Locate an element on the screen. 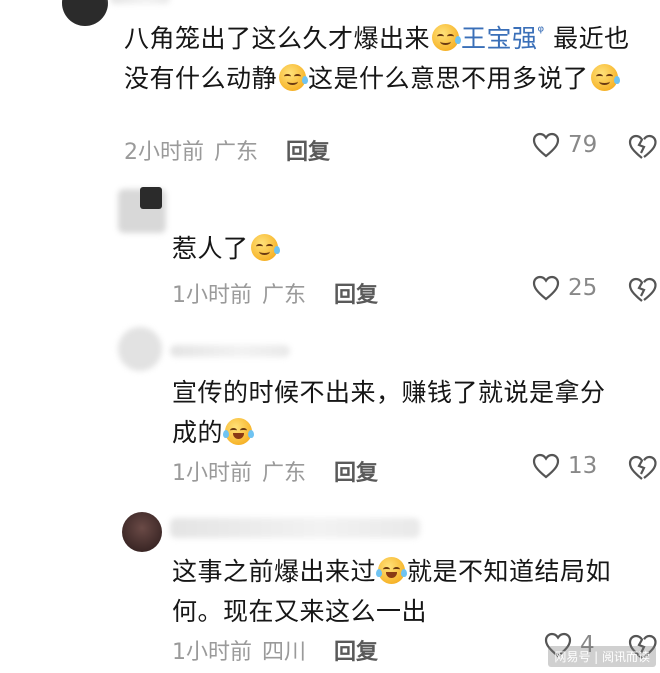 The width and height of the screenshot is (660, 673). like-count: 25 is located at coordinates (583, 288).